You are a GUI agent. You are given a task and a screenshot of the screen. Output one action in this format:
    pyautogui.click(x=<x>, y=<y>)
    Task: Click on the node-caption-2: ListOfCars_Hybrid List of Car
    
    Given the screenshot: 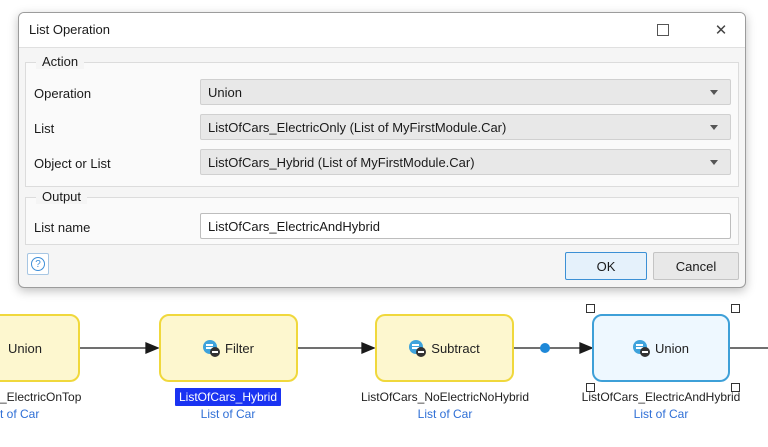 What is the action you would take?
    pyautogui.click(x=228, y=405)
    